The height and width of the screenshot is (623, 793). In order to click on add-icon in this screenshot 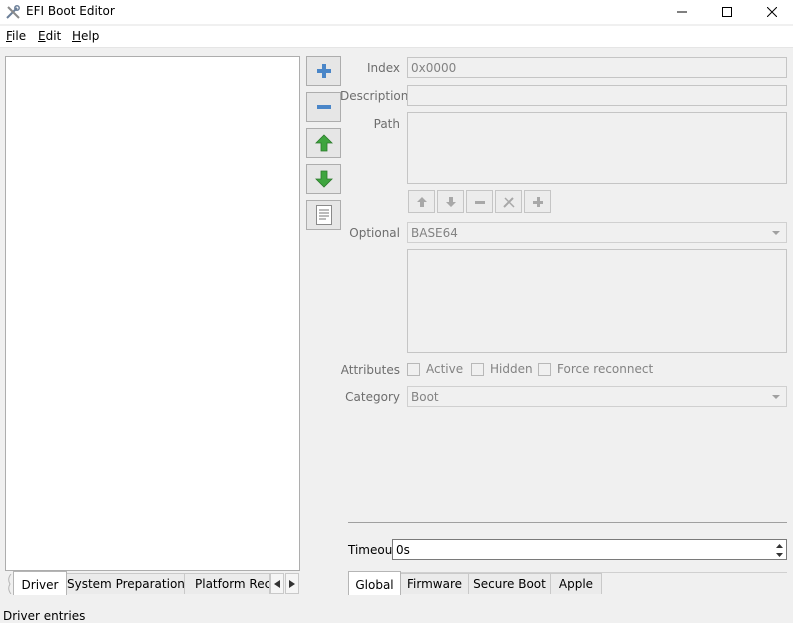, I will do `click(323, 71)`.